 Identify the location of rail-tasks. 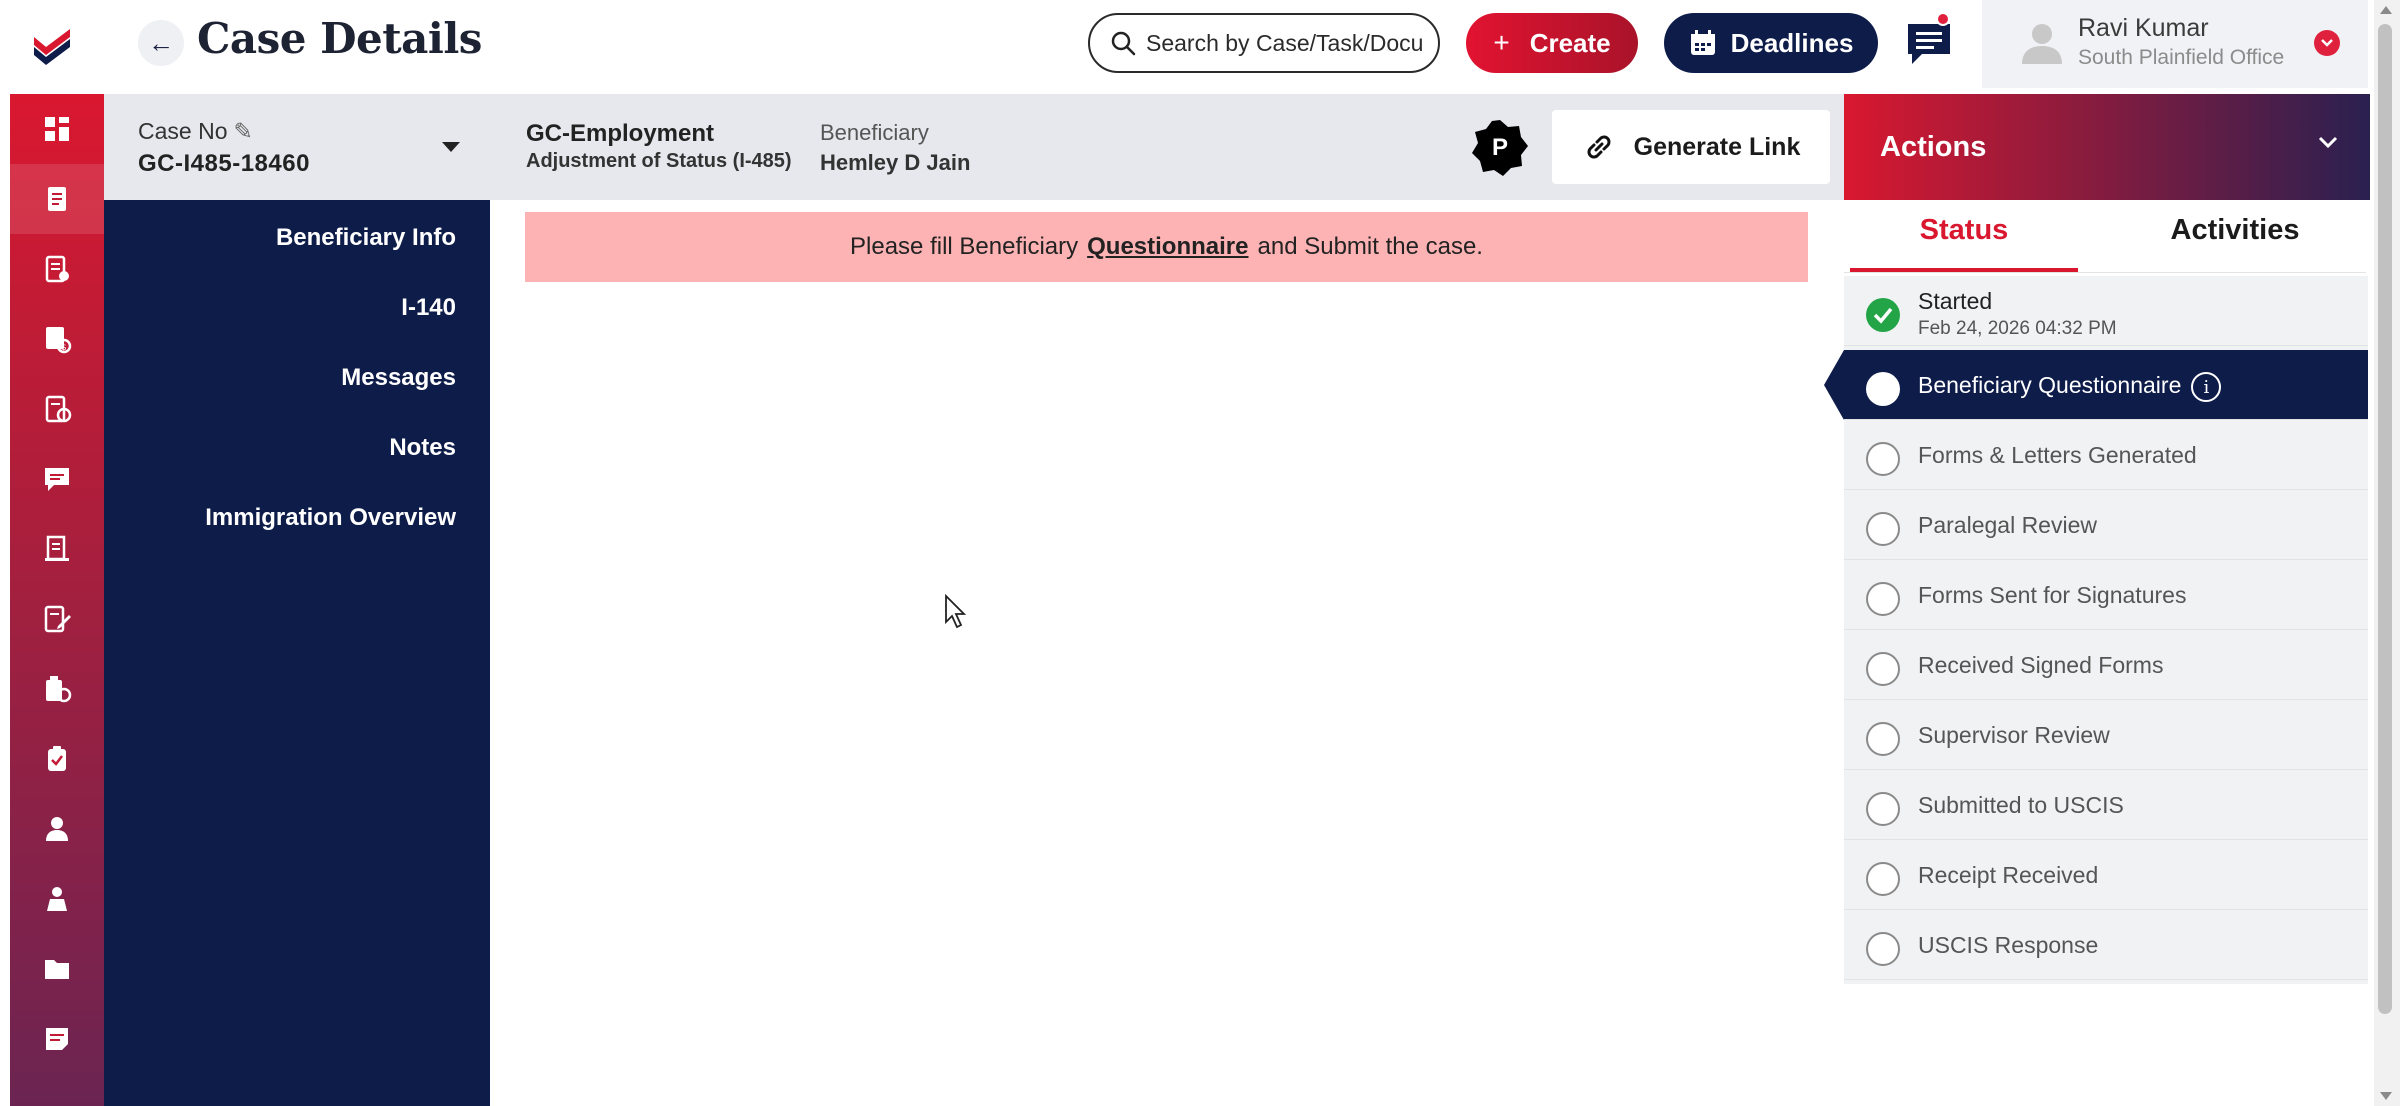
(57, 409).